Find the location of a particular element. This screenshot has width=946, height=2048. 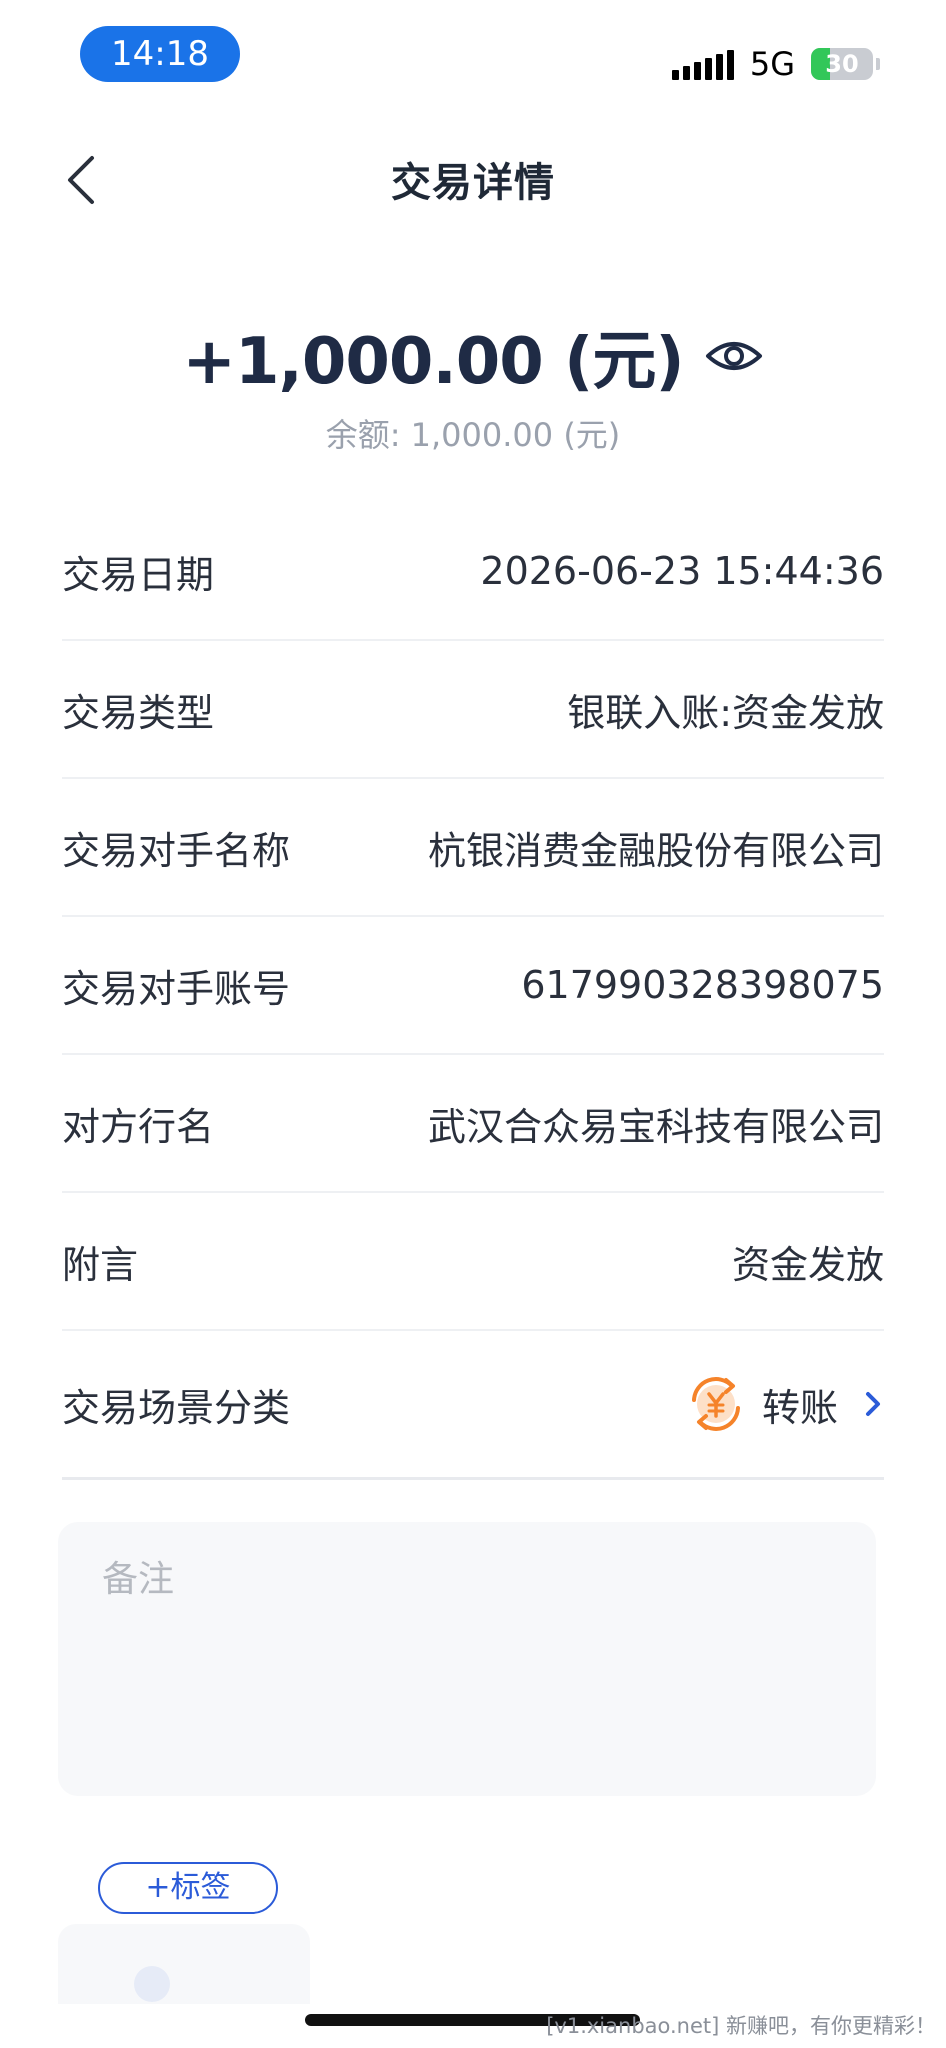

chevron-right-icon is located at coordinates (873, 1404).